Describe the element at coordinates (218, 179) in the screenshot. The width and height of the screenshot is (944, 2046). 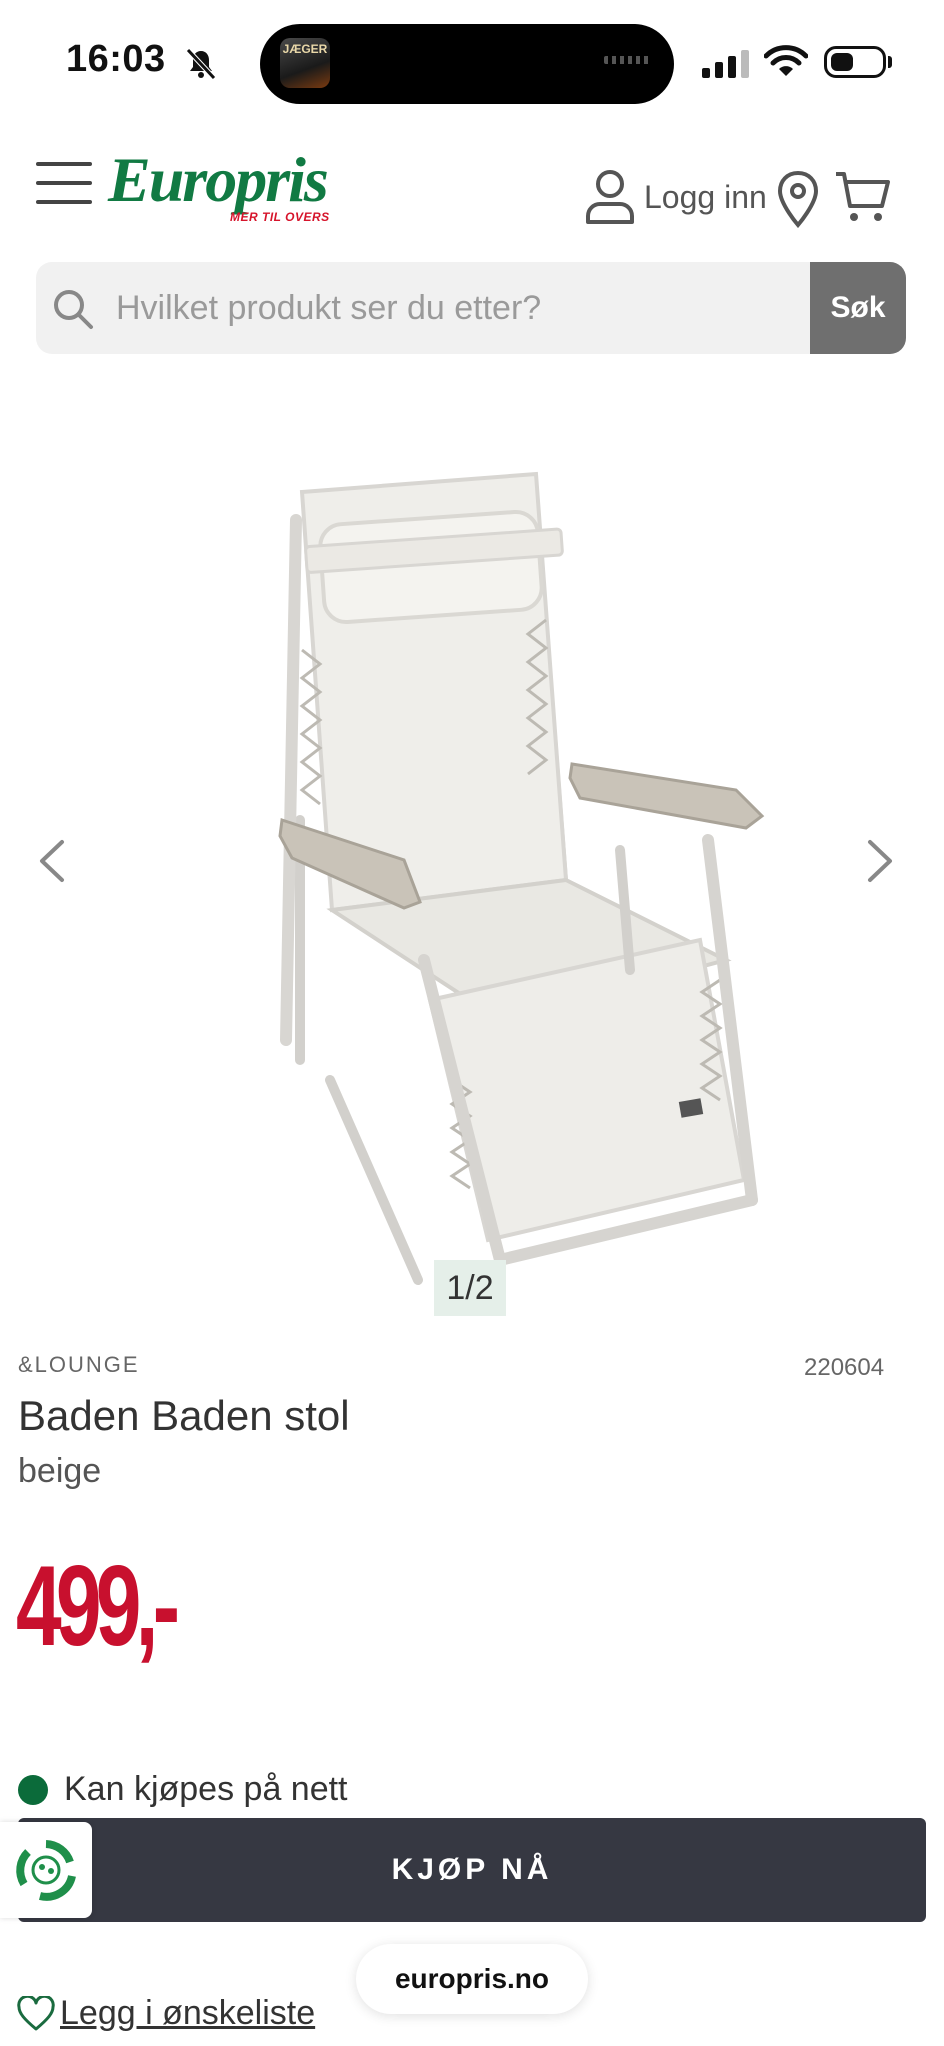
I see `logo-wordmark: Europris` at that location.